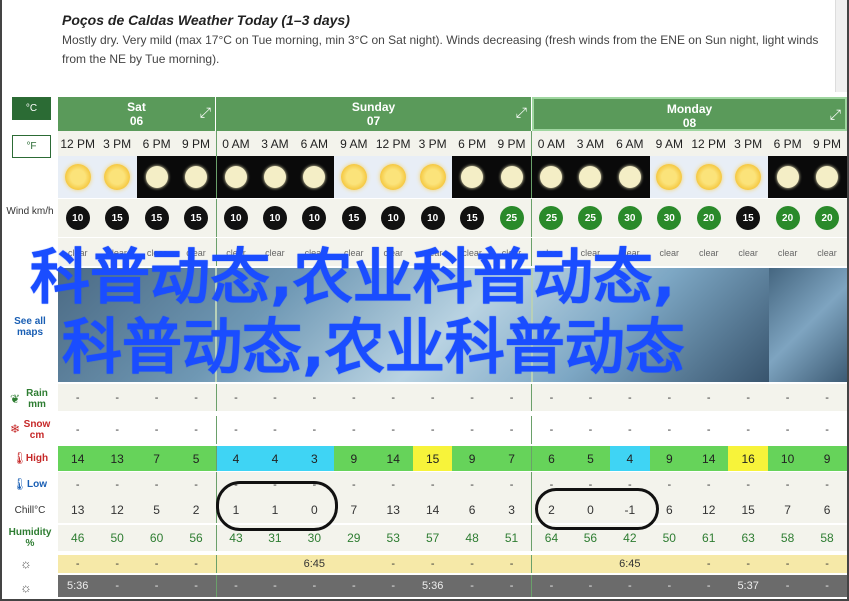 The image size is (849, 601). What do you see at coordinates (471, 218) in the screenshot?
I see `wind-cell: 15` at bounding box center [471, 218].